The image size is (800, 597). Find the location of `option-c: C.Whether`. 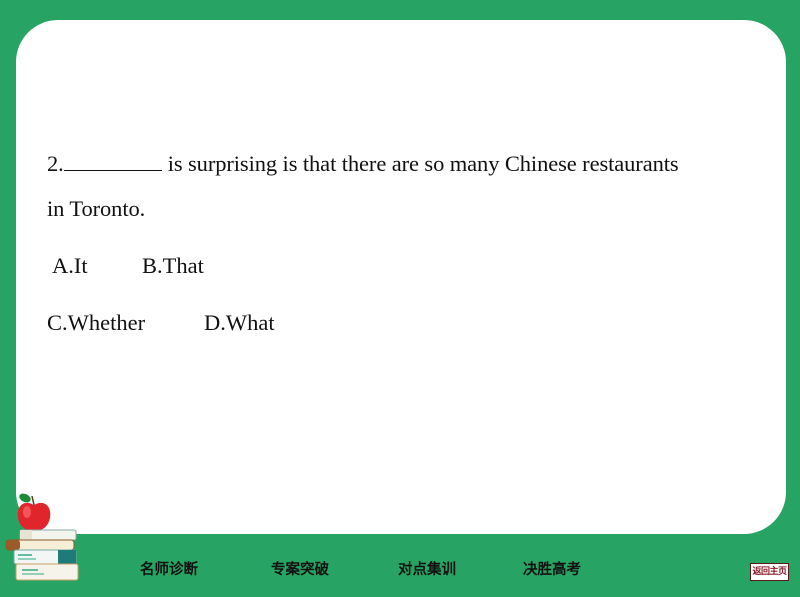

option-c: C.Whether is located at coordinates (96, 323).